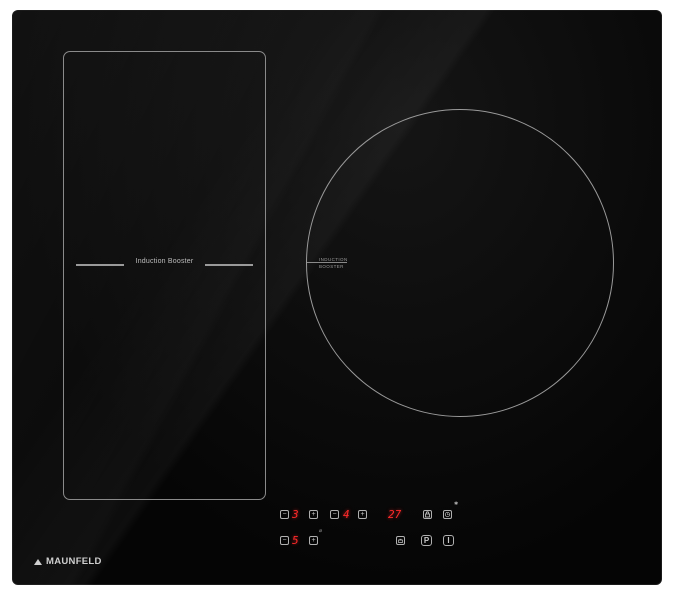 The width and height of the screenshot is (673, 595). What do you see at coordinates (426, 540) in the screenshot?
I see `pause-button: P` at bounding box center [426, 540].